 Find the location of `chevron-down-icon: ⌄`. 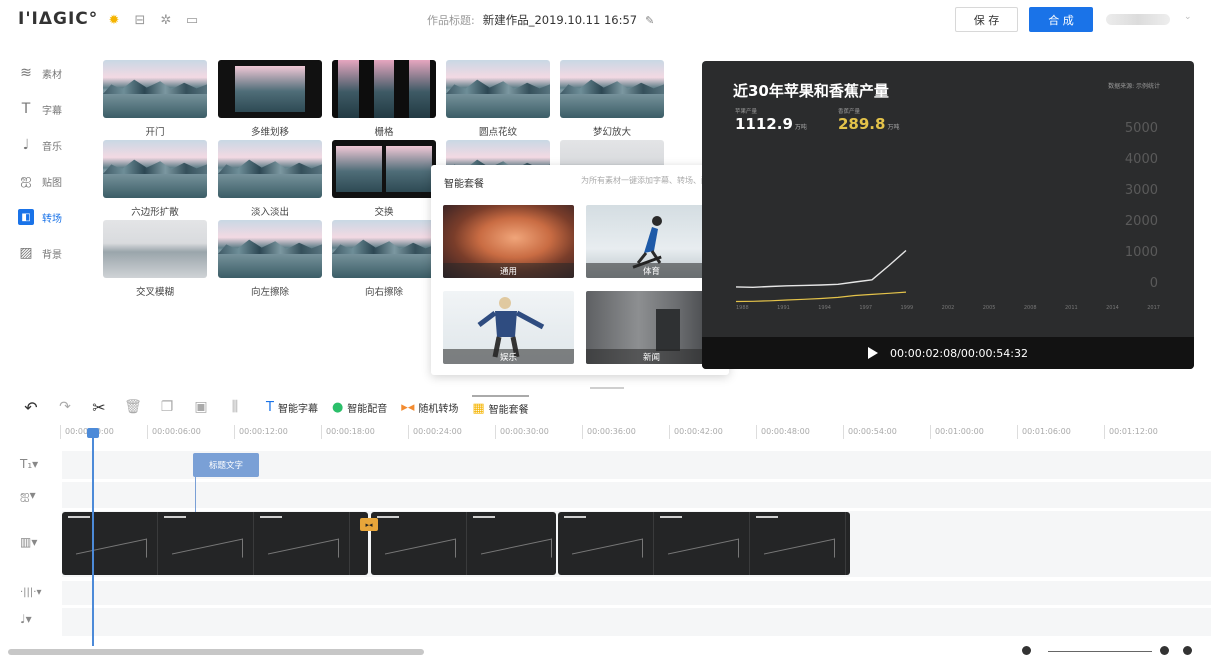

chevron-down-icon: ⌄ is located at coordinates (1188, 17).